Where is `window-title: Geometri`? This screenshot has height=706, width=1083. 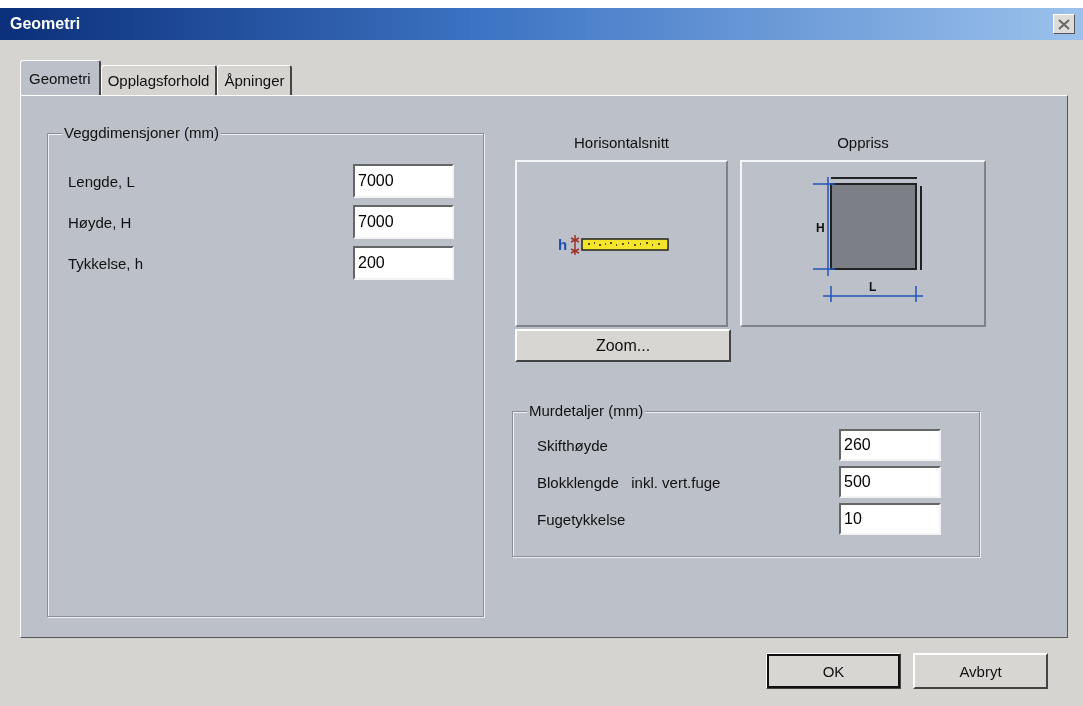 window-title: Geometri is located at coordinates (45, 24).